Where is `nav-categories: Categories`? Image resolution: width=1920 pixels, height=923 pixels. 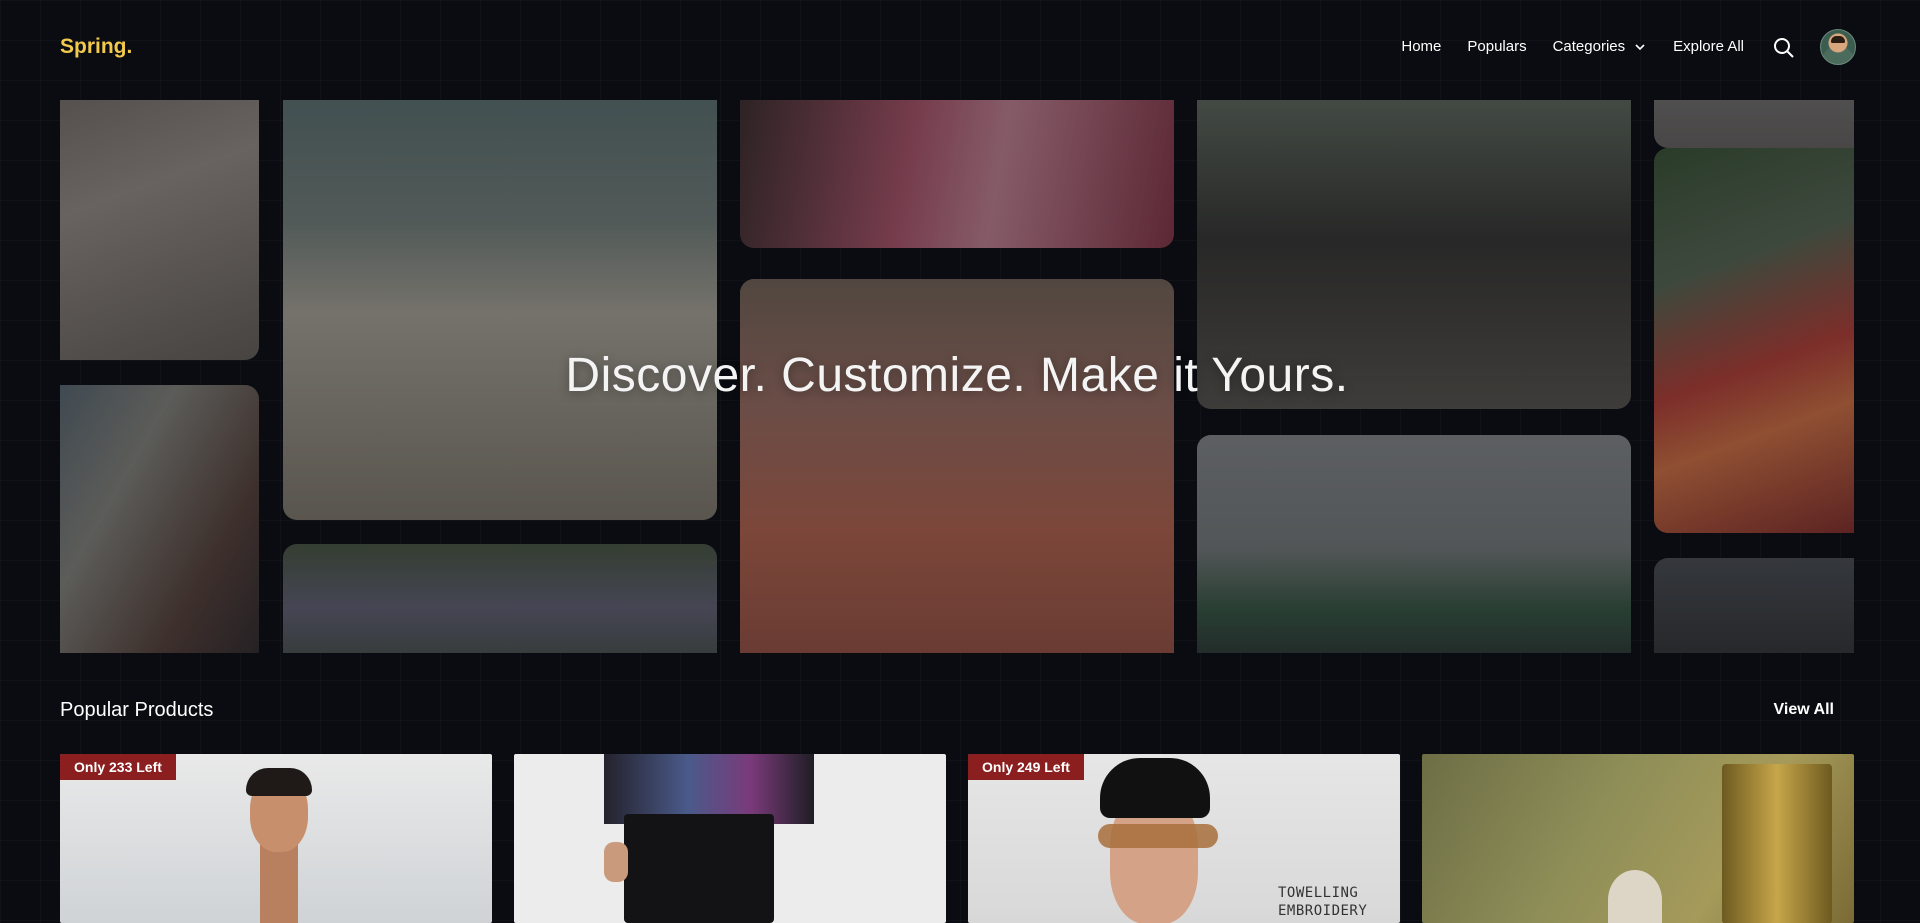 nav-categories: Categories is located at coordinates (1600, 46).